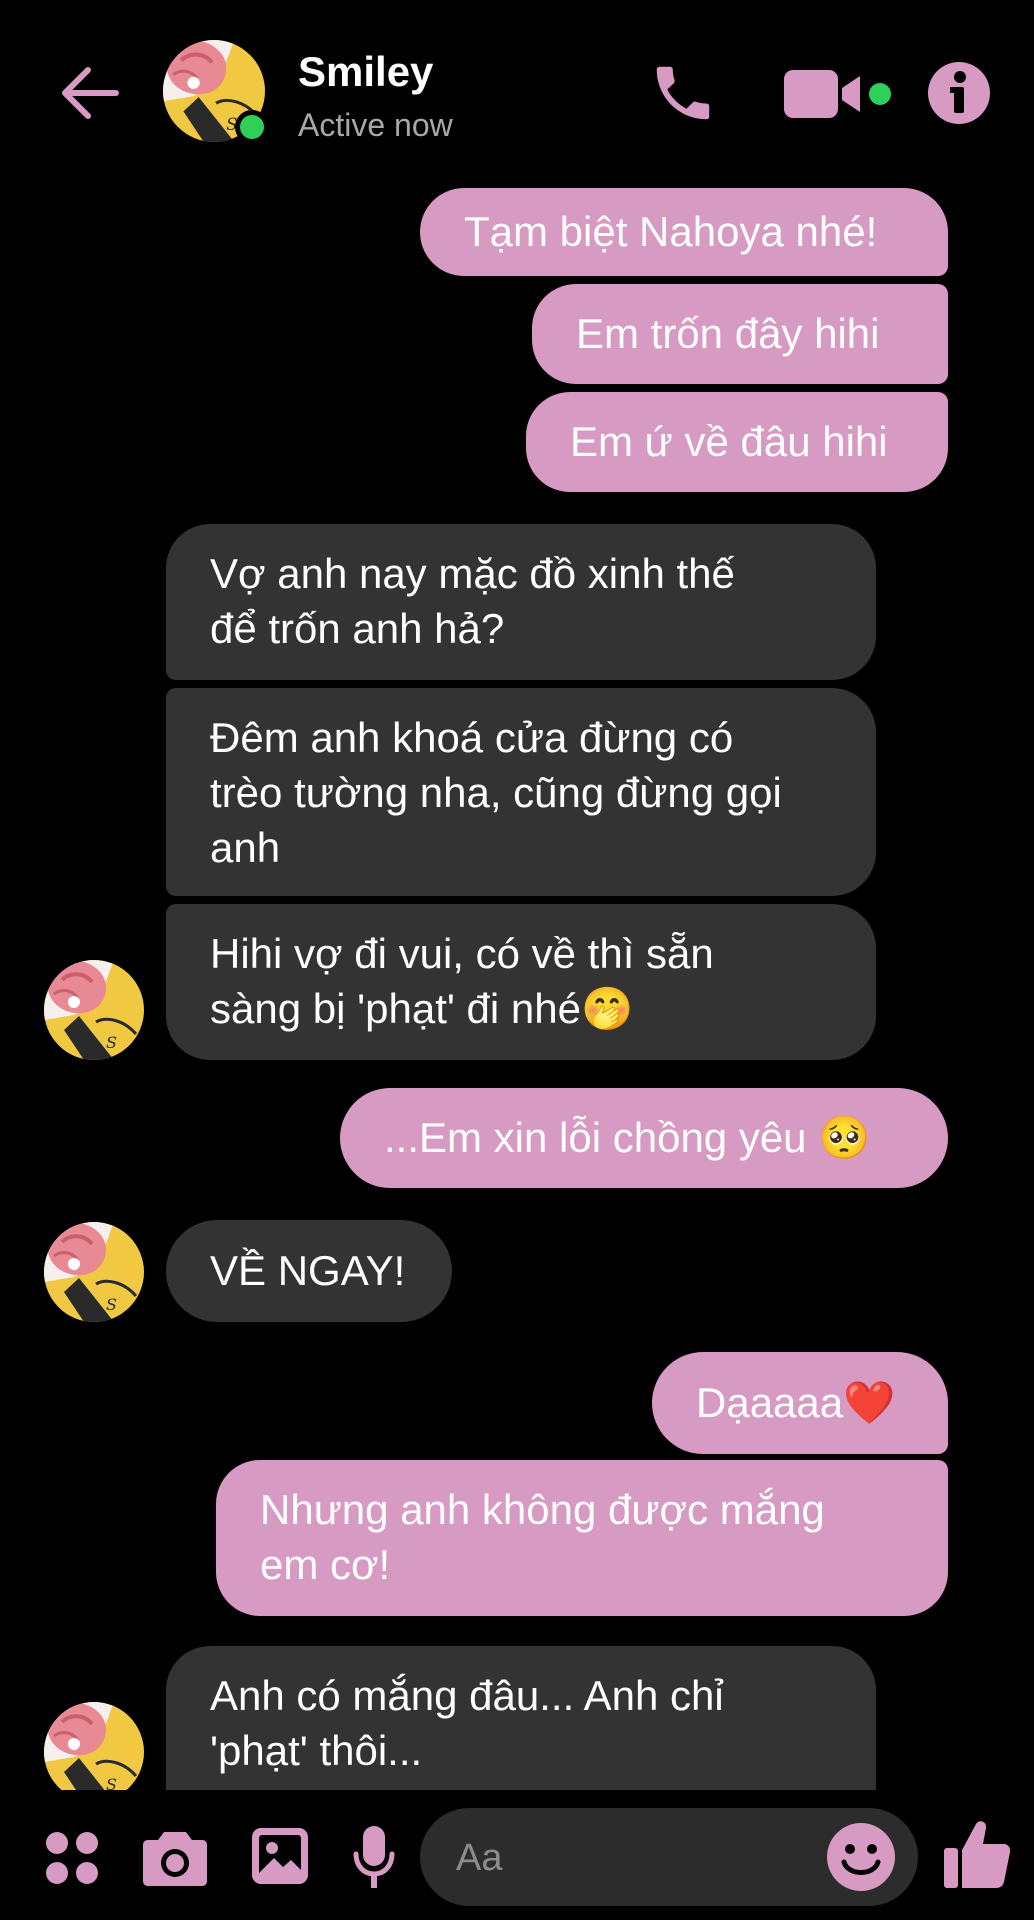  I want to click on gallery-button, so click(280, 1856).